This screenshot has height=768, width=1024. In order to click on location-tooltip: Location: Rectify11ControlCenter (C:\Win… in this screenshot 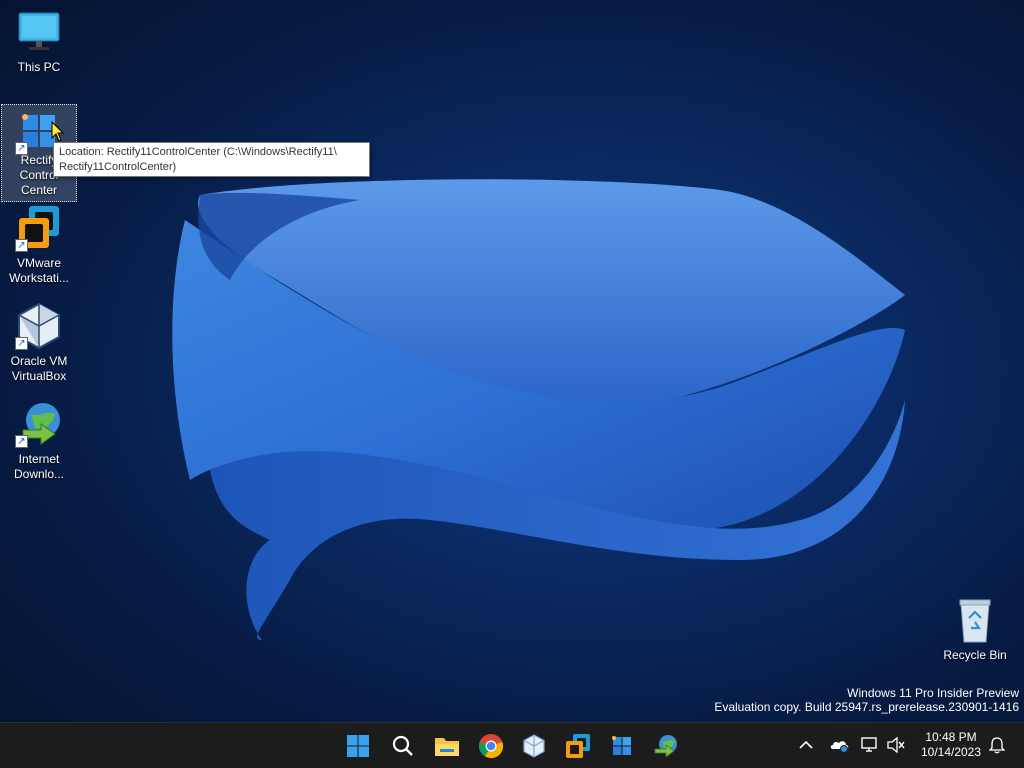, I will do `click(211, 159)`.